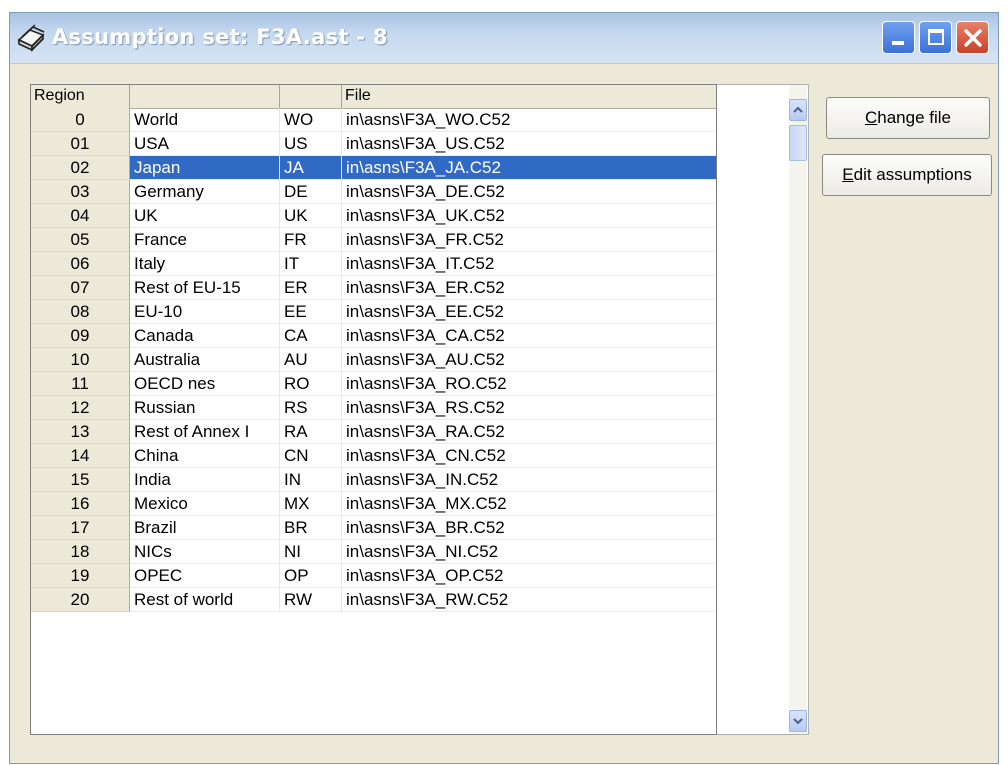  I want to click on table-row: 11 OECD nes RO in\asns\F3A_RO.C52, so click(373, 384).